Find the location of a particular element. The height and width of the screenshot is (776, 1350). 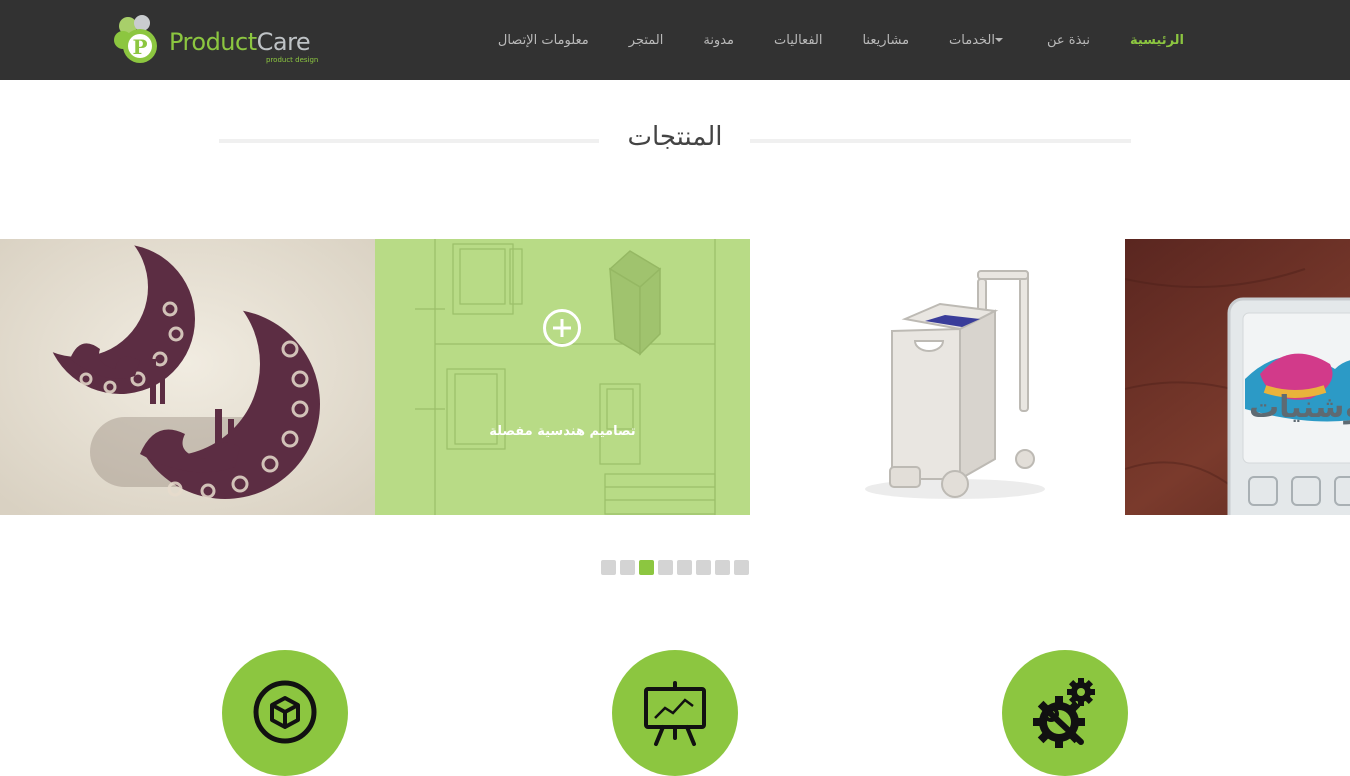

brand-name-product: Product is located at coordinates (213, 42).